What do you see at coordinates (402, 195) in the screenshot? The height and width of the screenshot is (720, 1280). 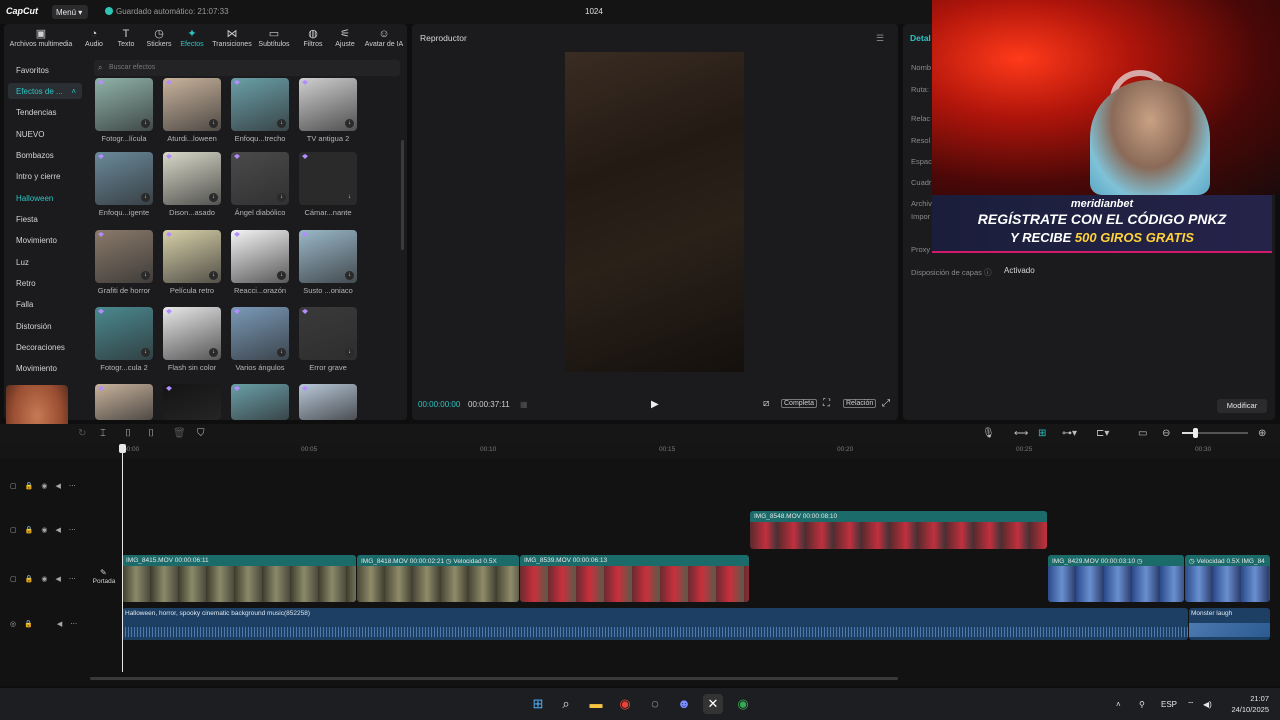 I see `scrollbar` at bounding box center [402, 195].